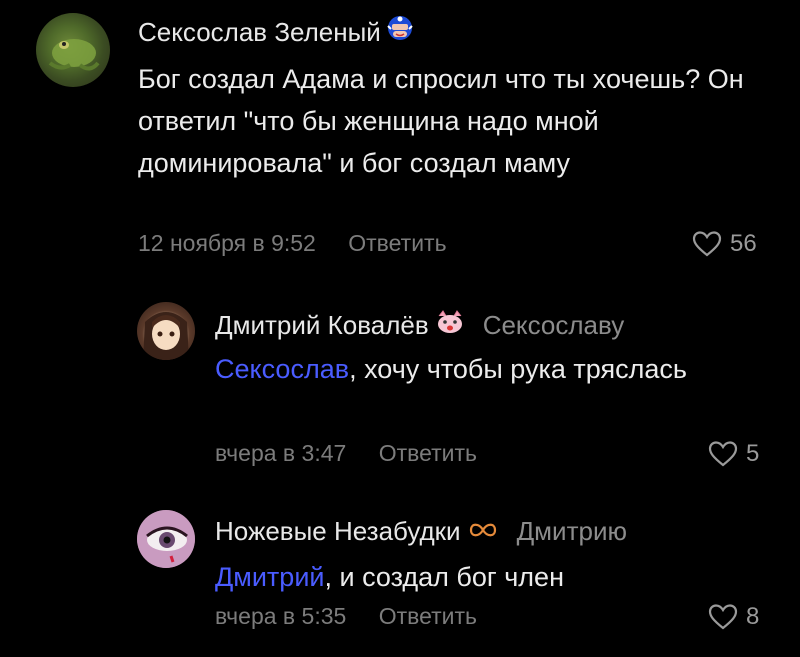 This screenshot has height=657, width=800. What do you see at coordinates (753, 453) in the screenshot?
I see `like-count: 5` at bounding box center [753, 453].